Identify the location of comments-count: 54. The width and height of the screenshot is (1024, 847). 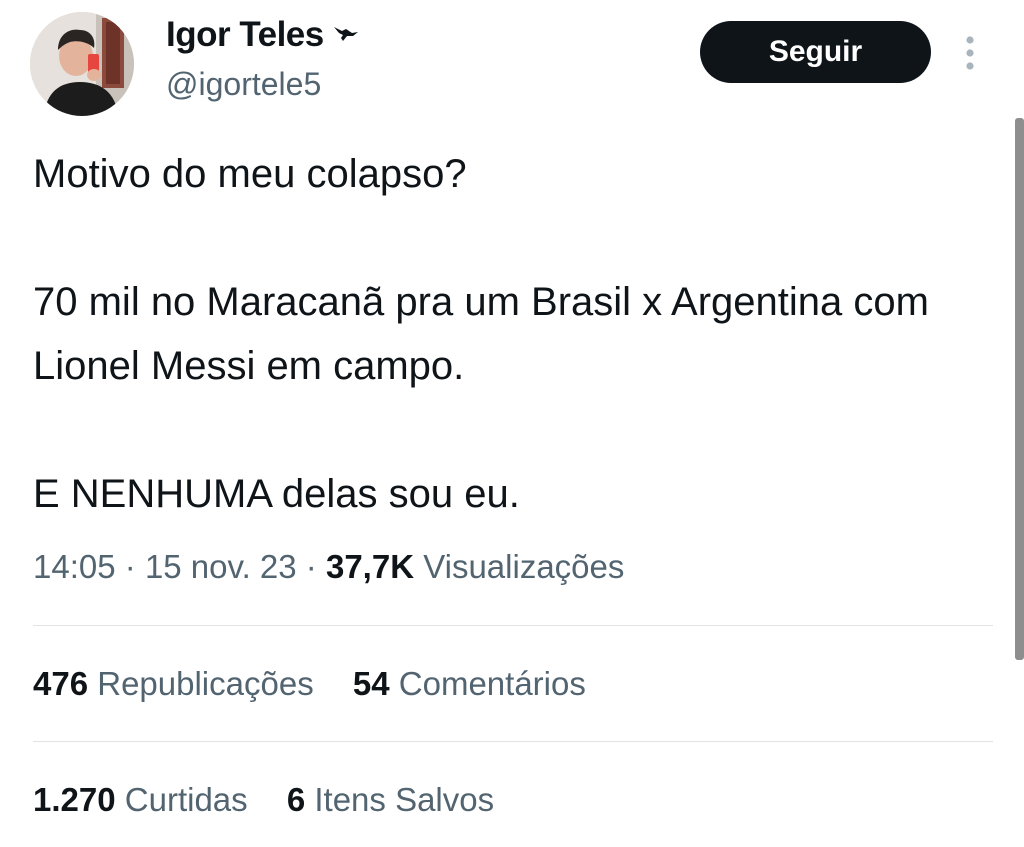
(371, 683).